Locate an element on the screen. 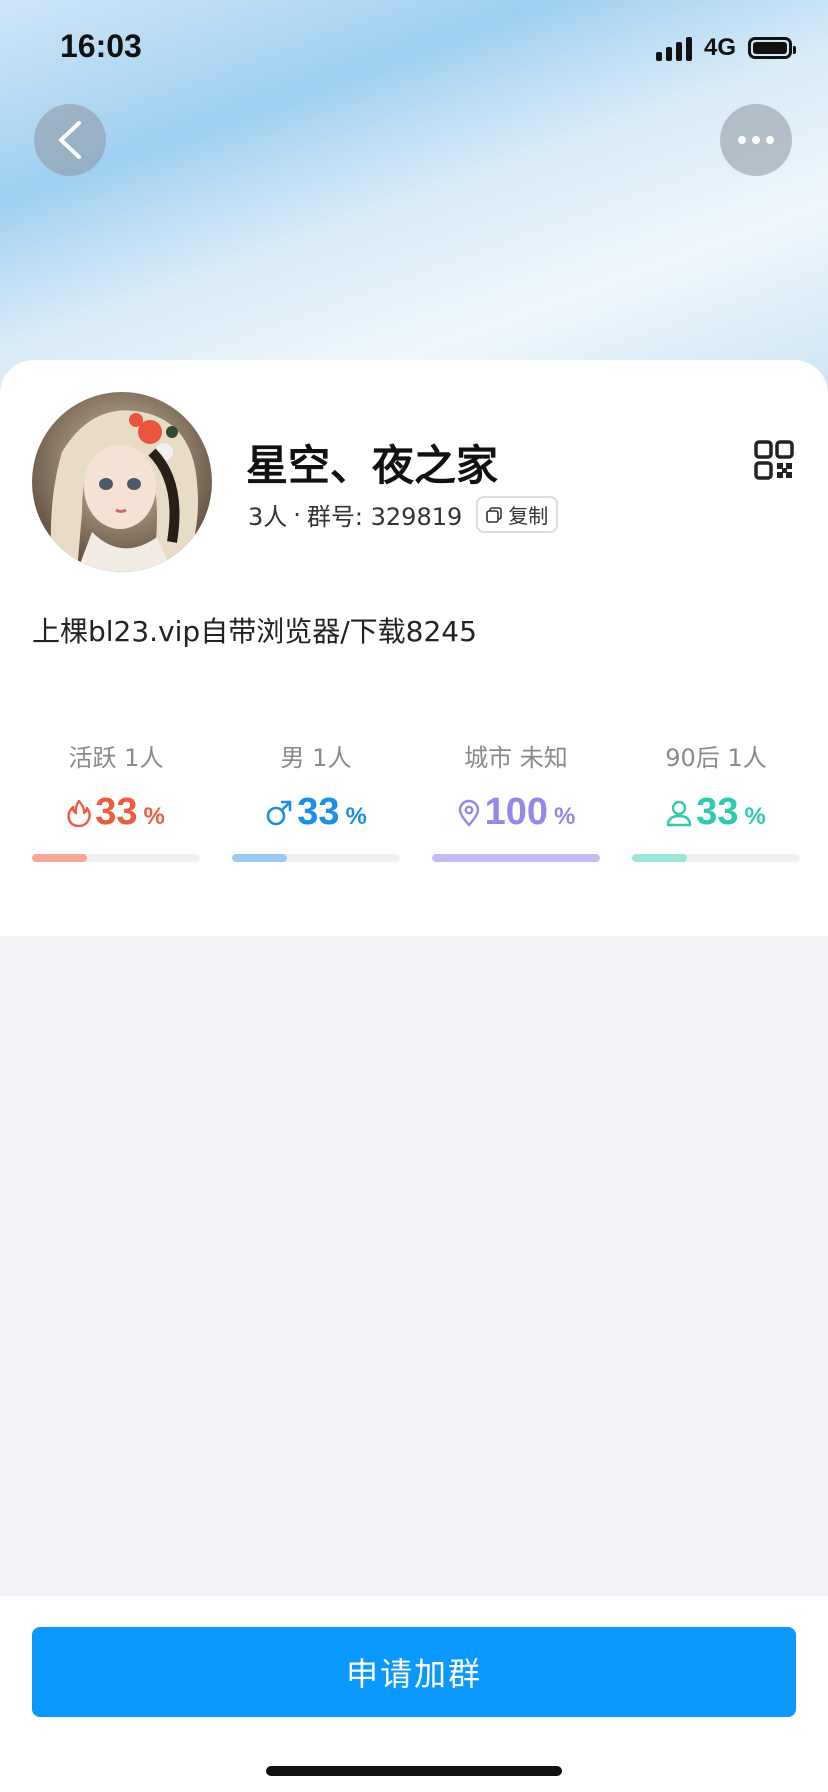 This screenshot has height=1792, width=828. group-avatar is located at coordinates (122, 482).